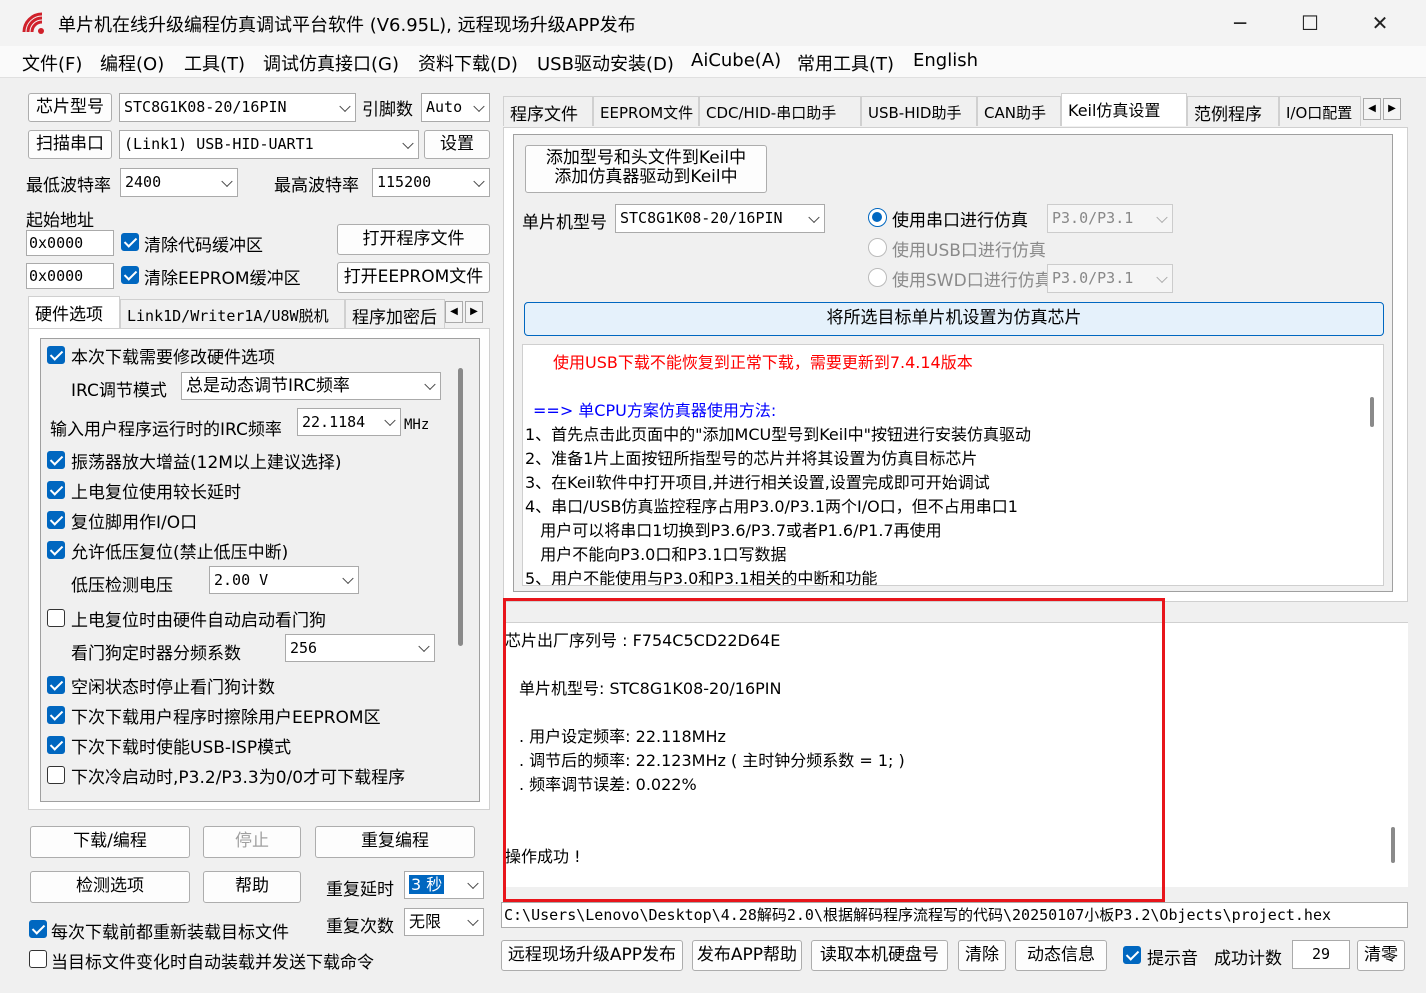 This screenshot has width=1426, height=993. What do you see at coordinates (747, 955) in the screenshot?
I see `publish-help-button: 发布APP帮助` at bounding box center [747, 955].